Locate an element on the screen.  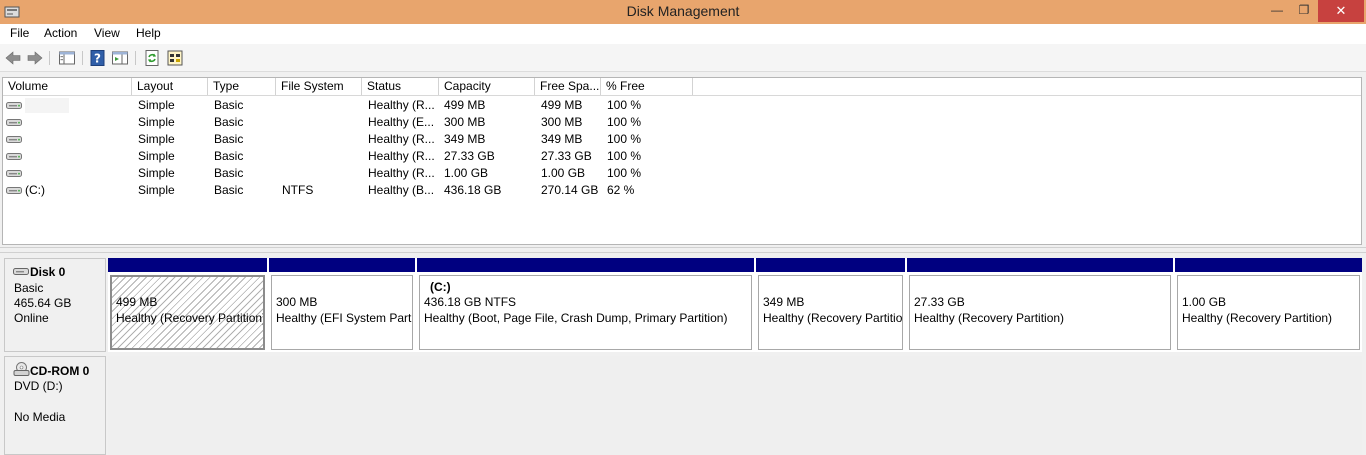
partition-body: 499 MB Healthy (Recovery Partition) is located at coordinates (187, 312).